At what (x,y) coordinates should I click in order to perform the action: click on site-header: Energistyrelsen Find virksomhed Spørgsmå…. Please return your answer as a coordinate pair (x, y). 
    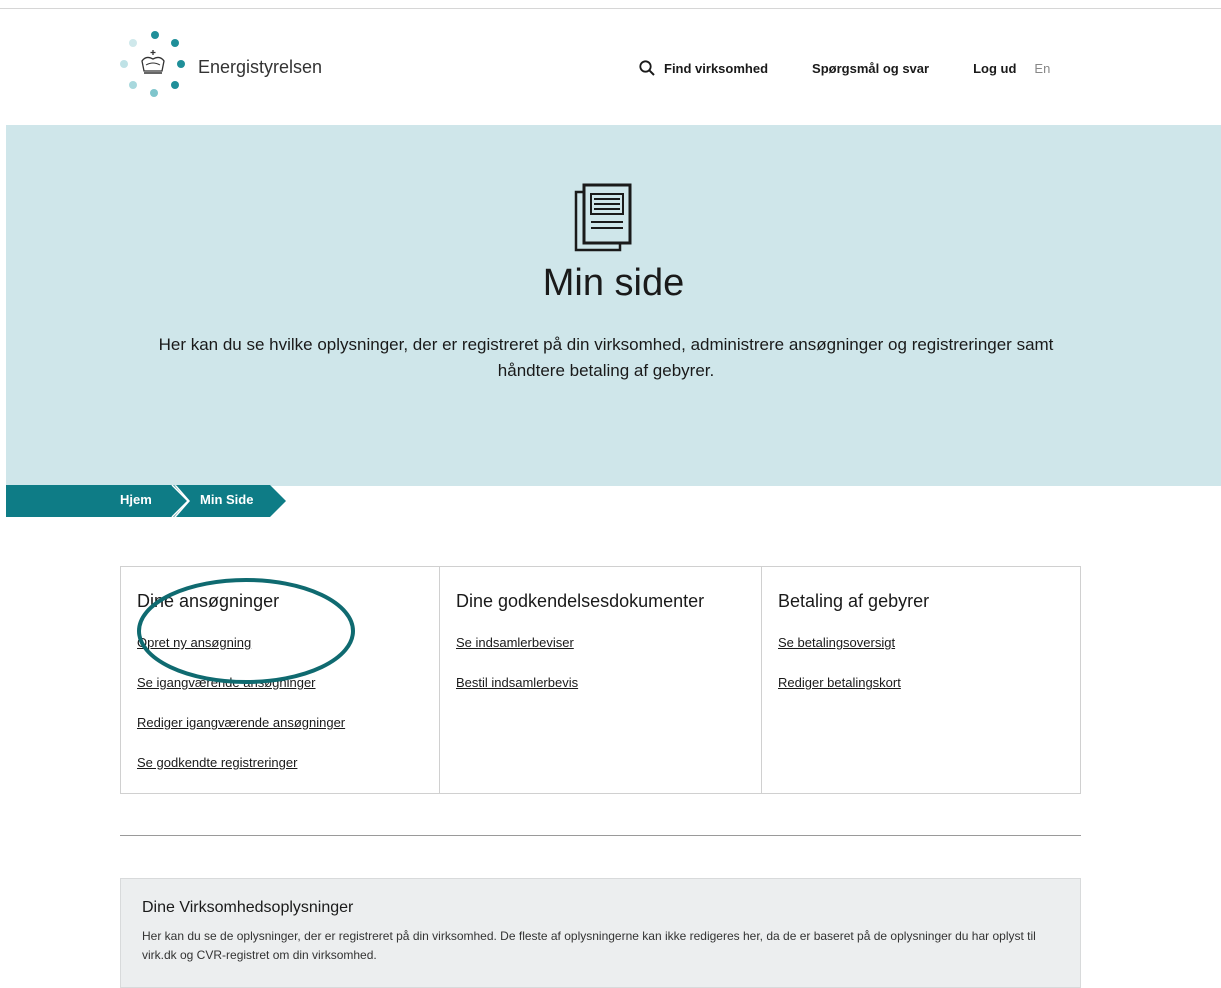
    Looking at the image, I should click on (610, 67).